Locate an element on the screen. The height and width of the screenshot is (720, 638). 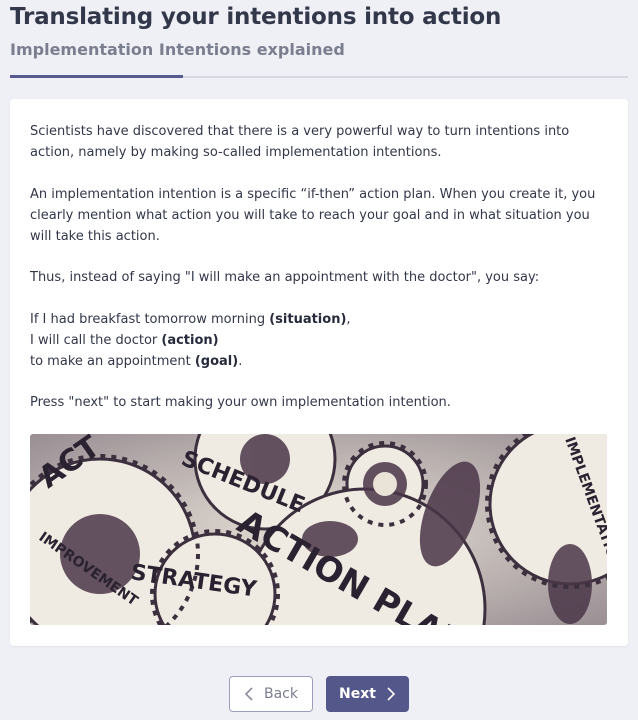
next-button: Next is located at coordinates (367, 694).